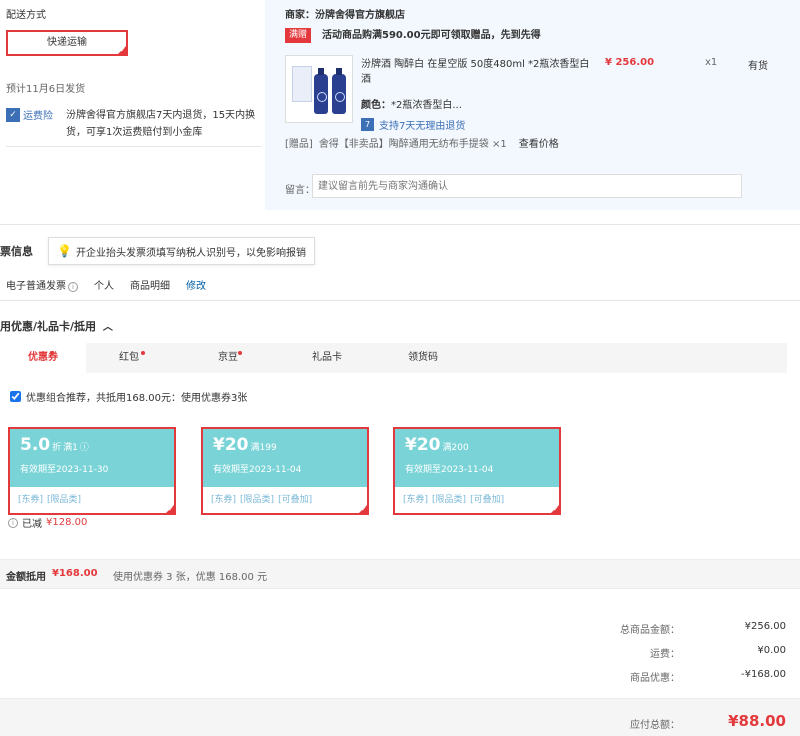 This screenshot has height=736, width=800. I want to click on tab-label: 京豆, so click(228, 357).